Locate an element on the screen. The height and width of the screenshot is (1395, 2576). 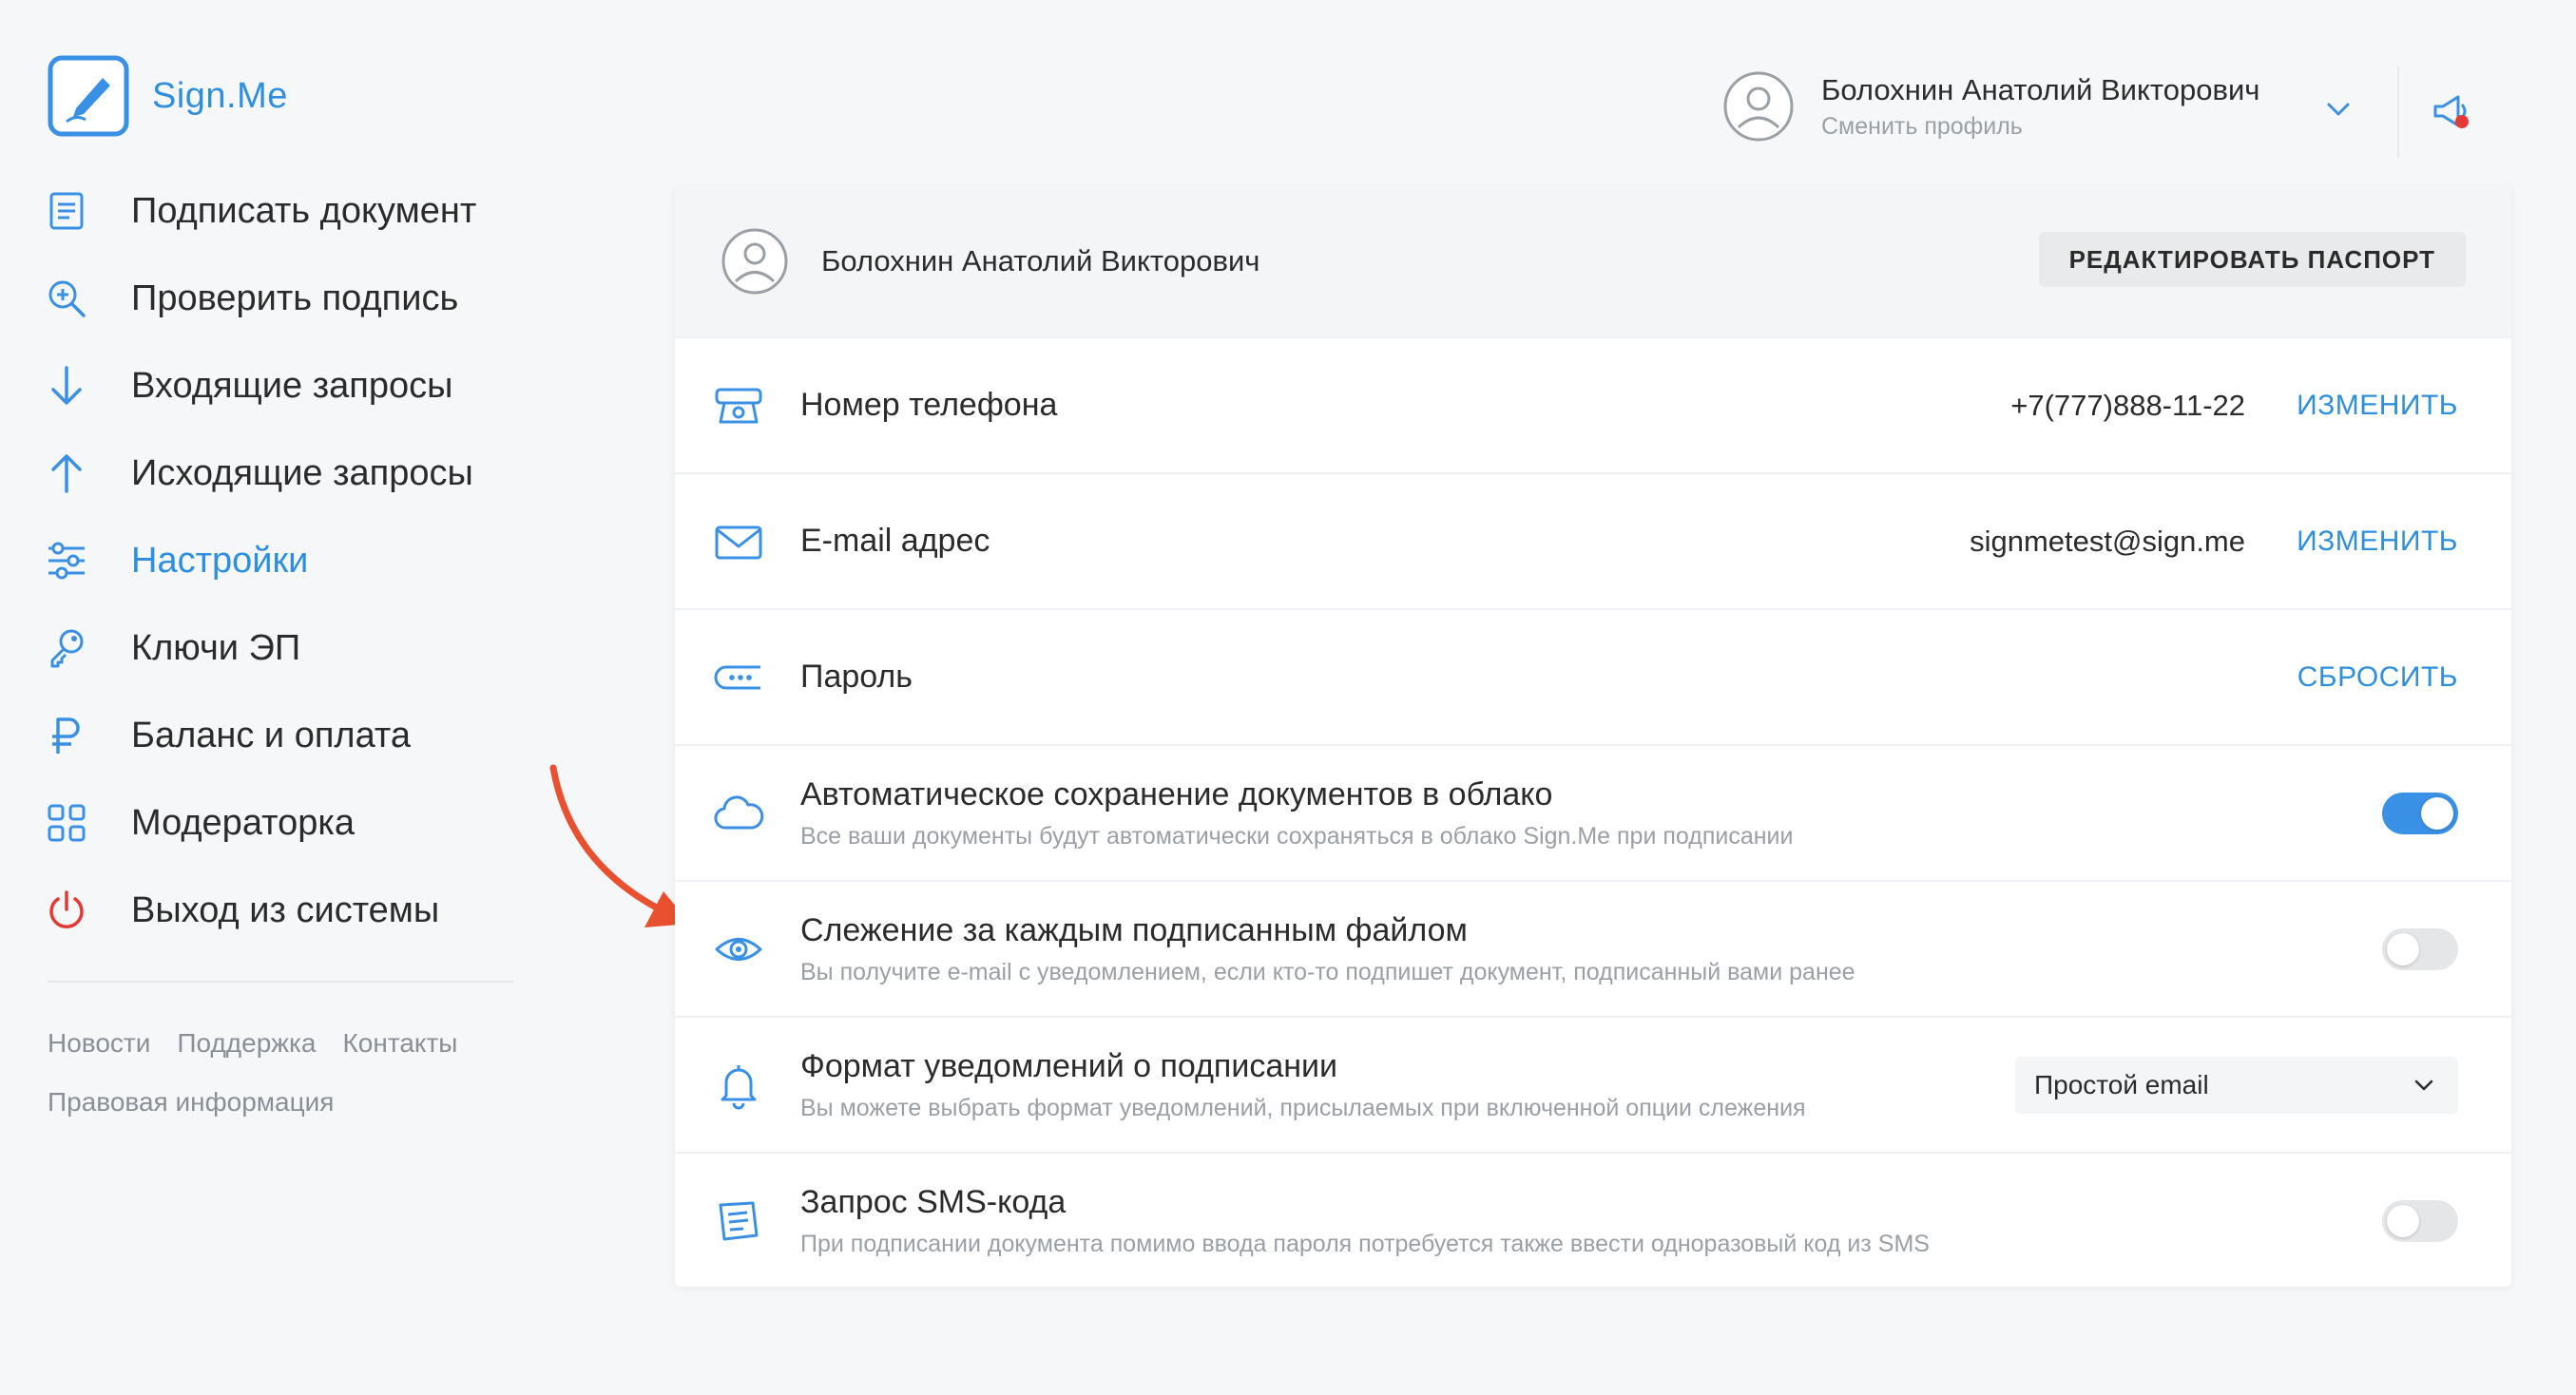
setting-row-email: E-mail адрес signmetest@sign.me ИЗМЕНИТЬ is located at coordinates (1593, 540).